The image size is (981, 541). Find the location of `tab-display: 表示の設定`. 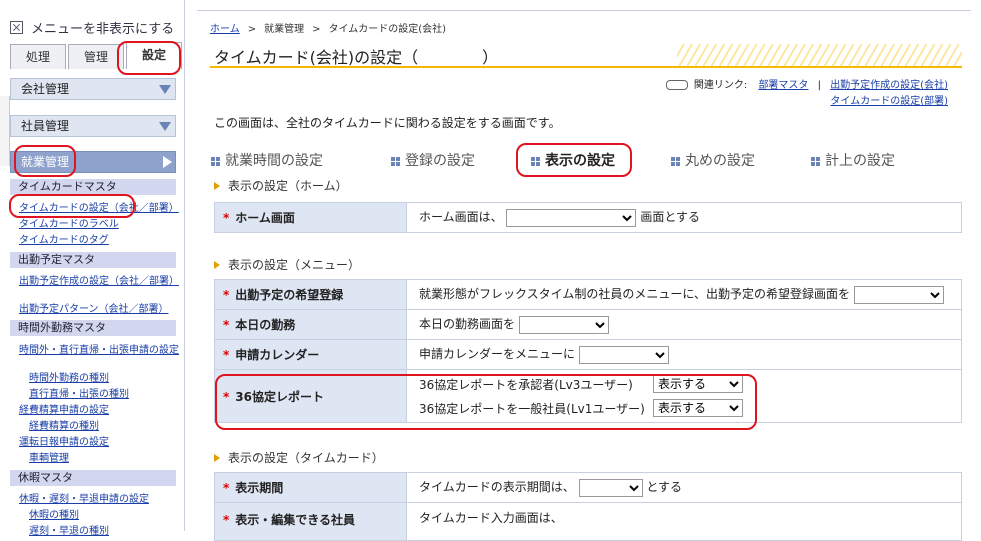

tab-display: 表示の設定 is located at coordinates (573, 160).